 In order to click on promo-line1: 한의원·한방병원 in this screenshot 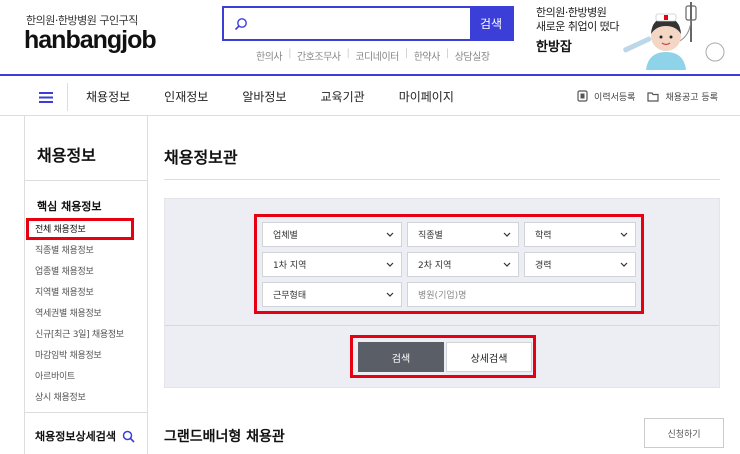, I will do `click(571, 12)`.